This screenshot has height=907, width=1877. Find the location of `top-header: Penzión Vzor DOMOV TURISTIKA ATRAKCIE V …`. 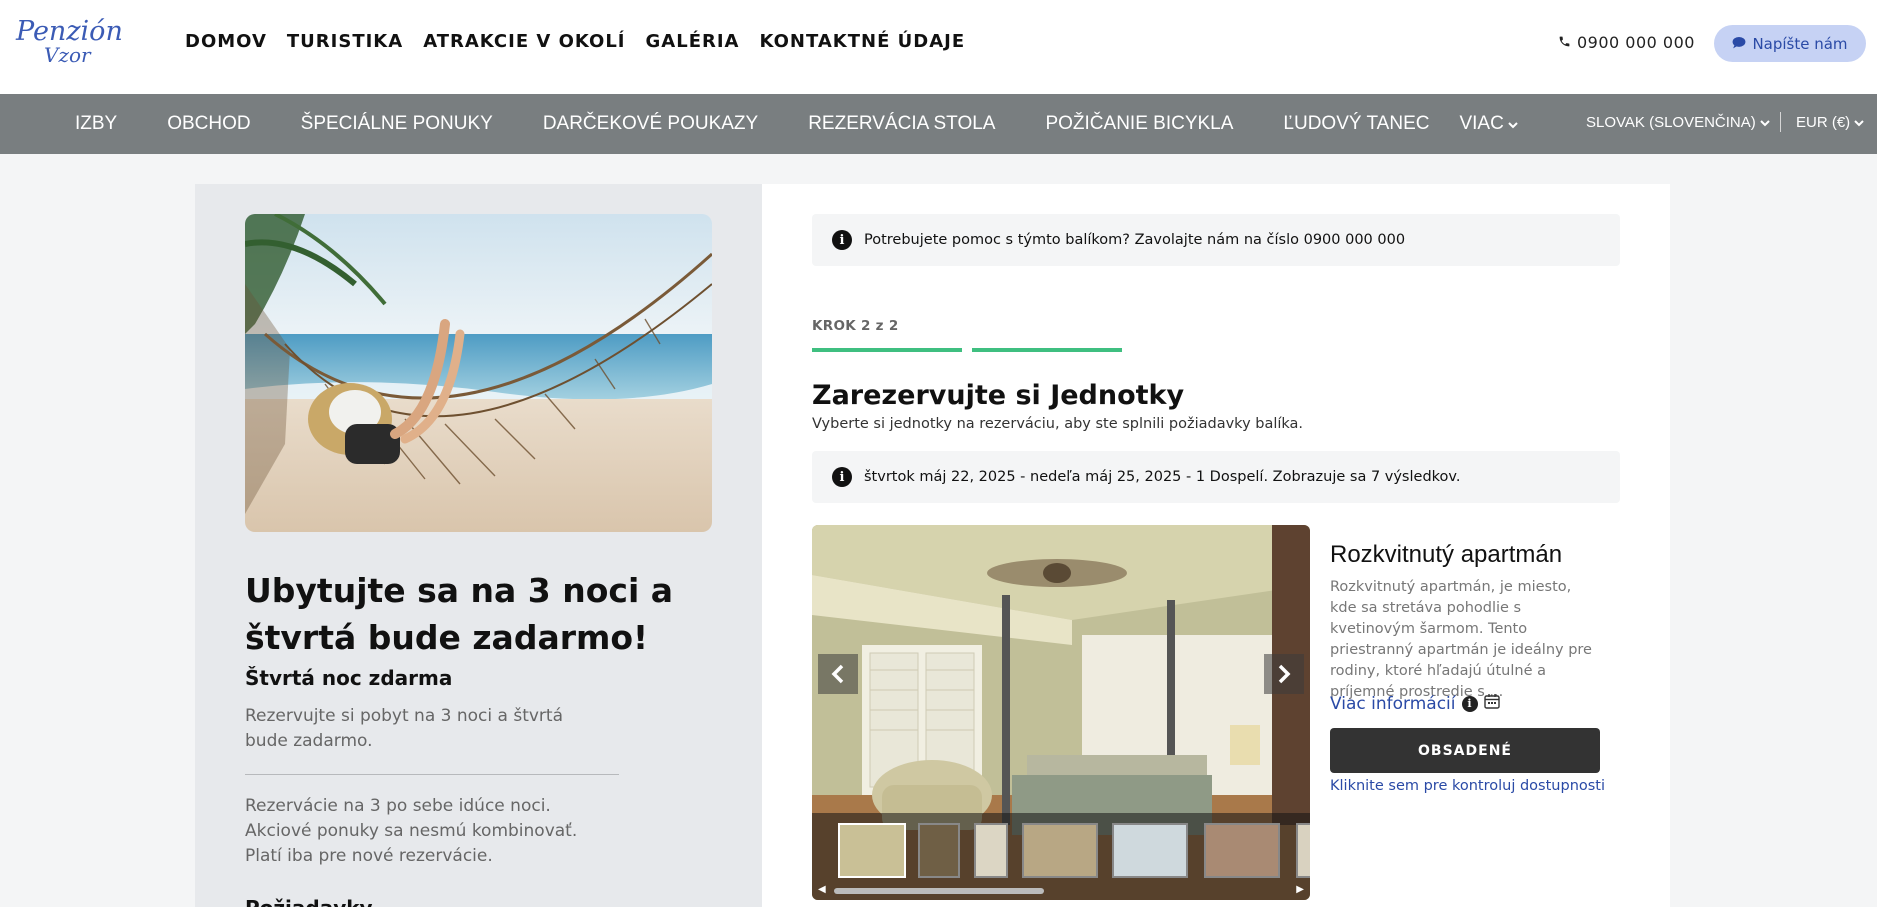

top-header: Penzión Vzor DOMOV TURISTIKA ATRAKCIE V … is located at coordinates (938, 47).